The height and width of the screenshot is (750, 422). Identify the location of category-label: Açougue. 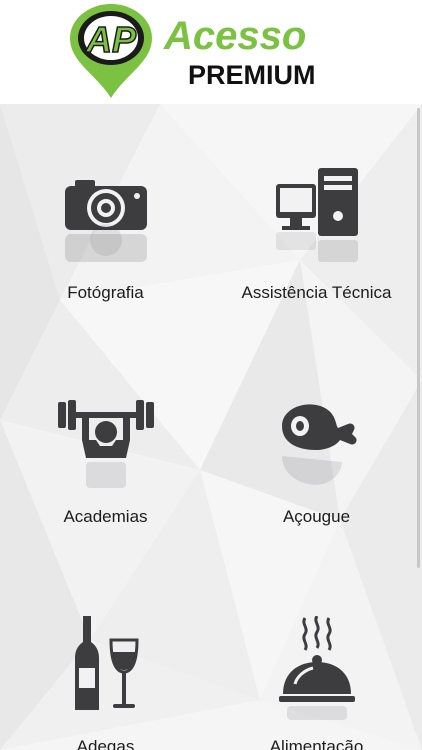
(316, 516).